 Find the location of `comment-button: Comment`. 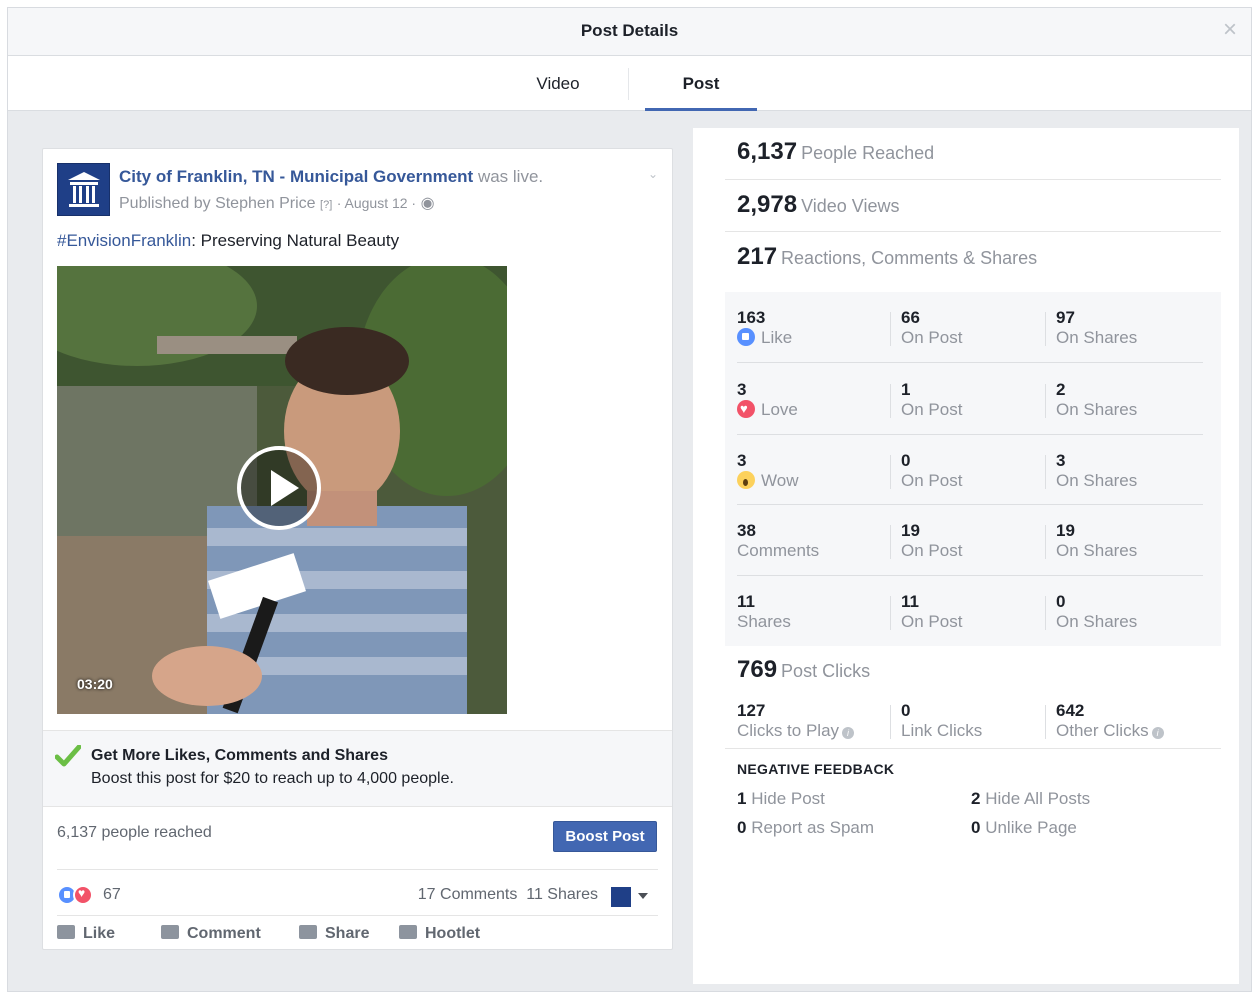

comment-button: Comment is located at coordinates (211, 934).